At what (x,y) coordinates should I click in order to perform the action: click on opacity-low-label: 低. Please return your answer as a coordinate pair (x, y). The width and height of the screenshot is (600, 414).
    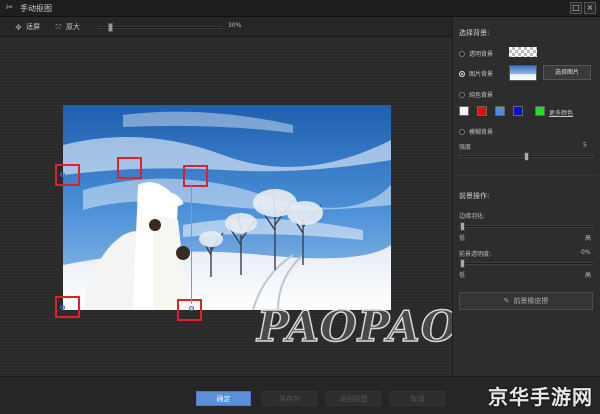
    Looking at the image, I should click on (462, 275).